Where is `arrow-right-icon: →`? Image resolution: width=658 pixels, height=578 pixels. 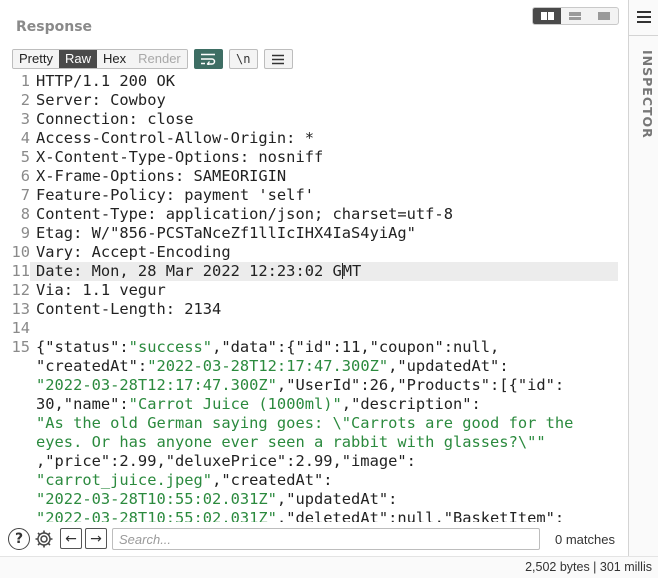 arrow-right-icon: → is located at coordinates (96, 538).